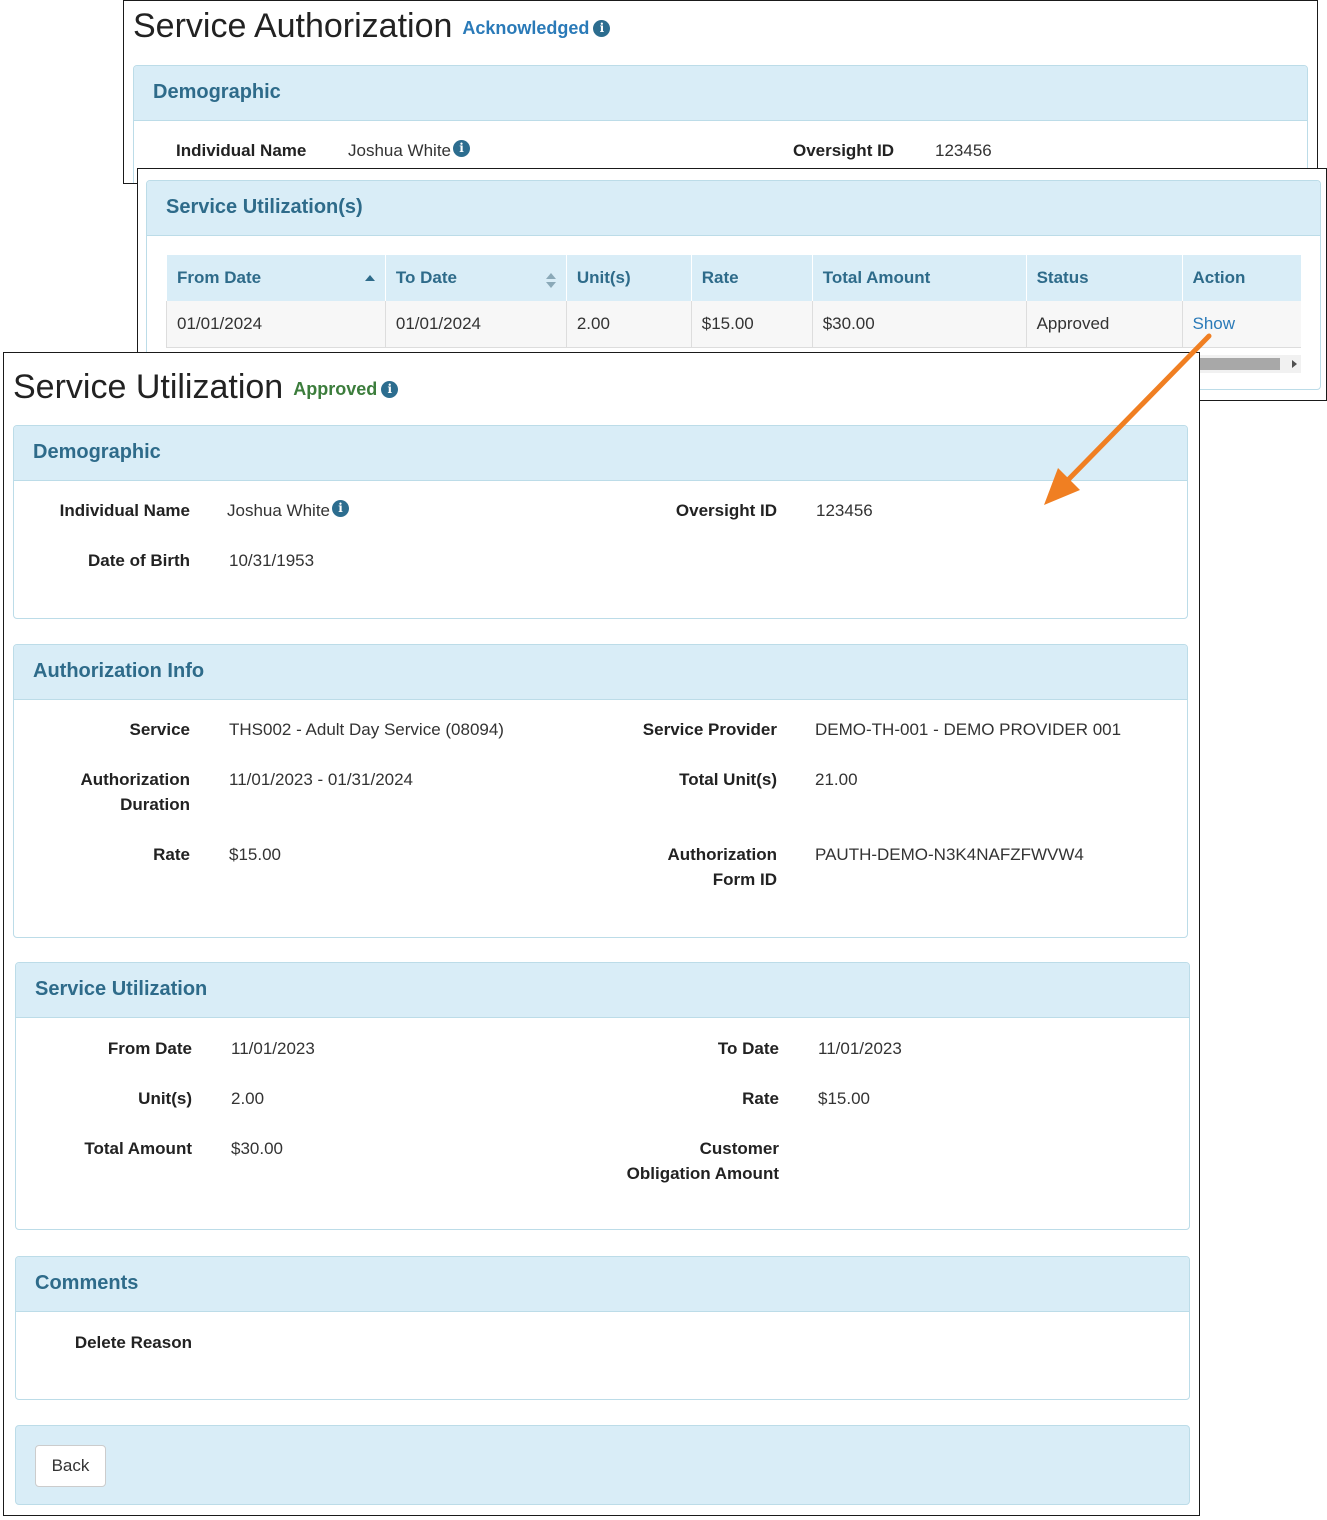  I want to click on customer-obligation-label: Customer Obligation Amount, so click(702, 1161).